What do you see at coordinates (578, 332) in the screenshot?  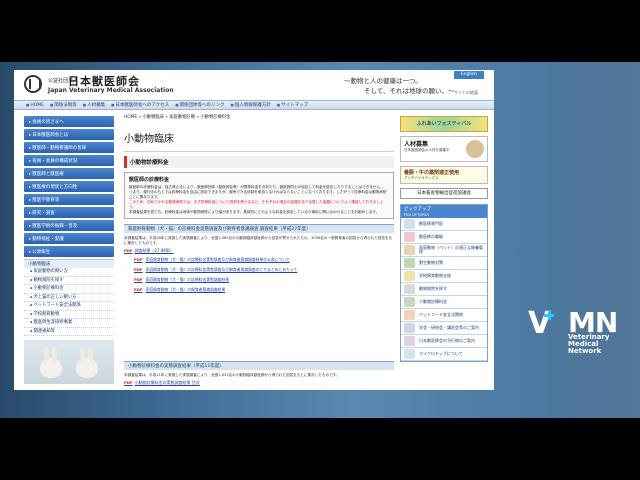 I see `vmn-logo: V MN Veterinary Medical Network` at bounding box center [578, 332].